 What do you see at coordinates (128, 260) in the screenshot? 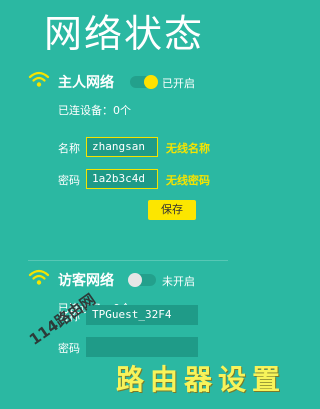
I see `section-divider` at bounding box center [128, 260].